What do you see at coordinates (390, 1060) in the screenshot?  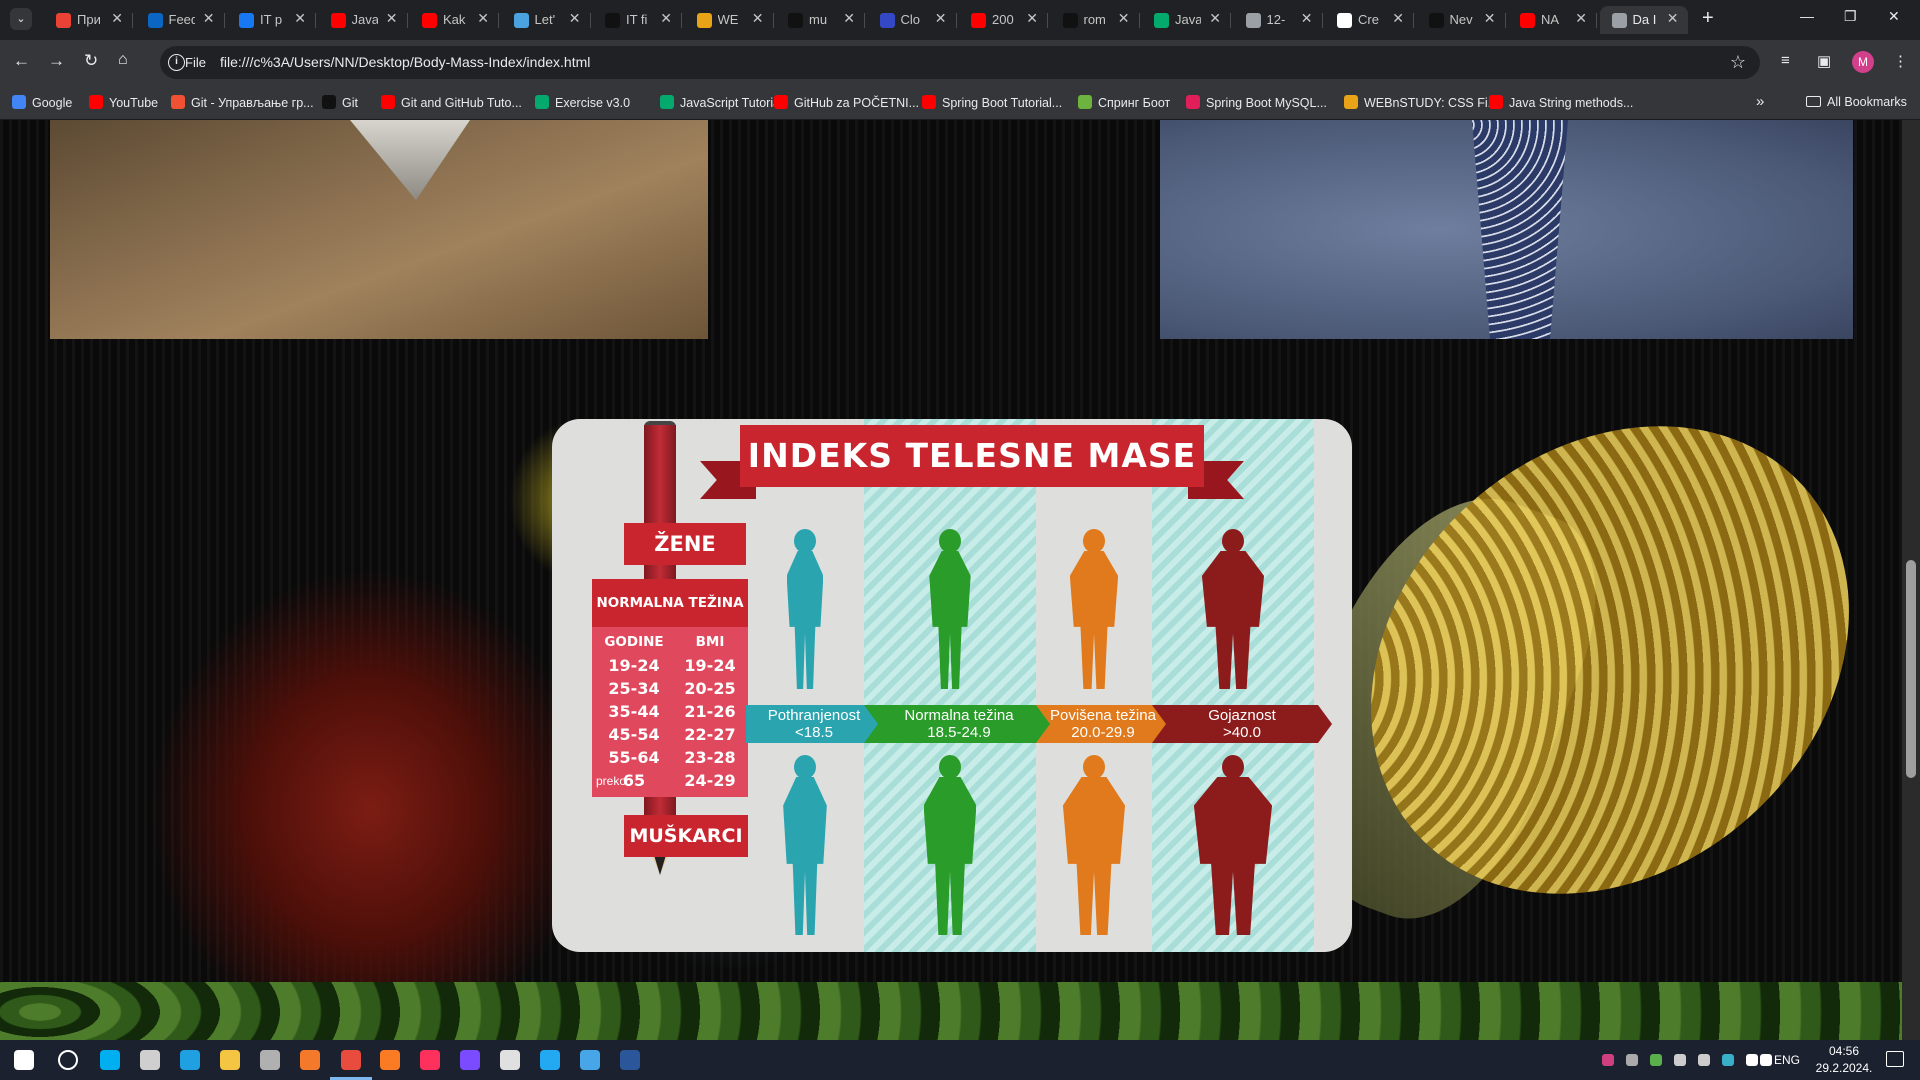 I see `xampp-icon` at bounding box center [390, 1060].